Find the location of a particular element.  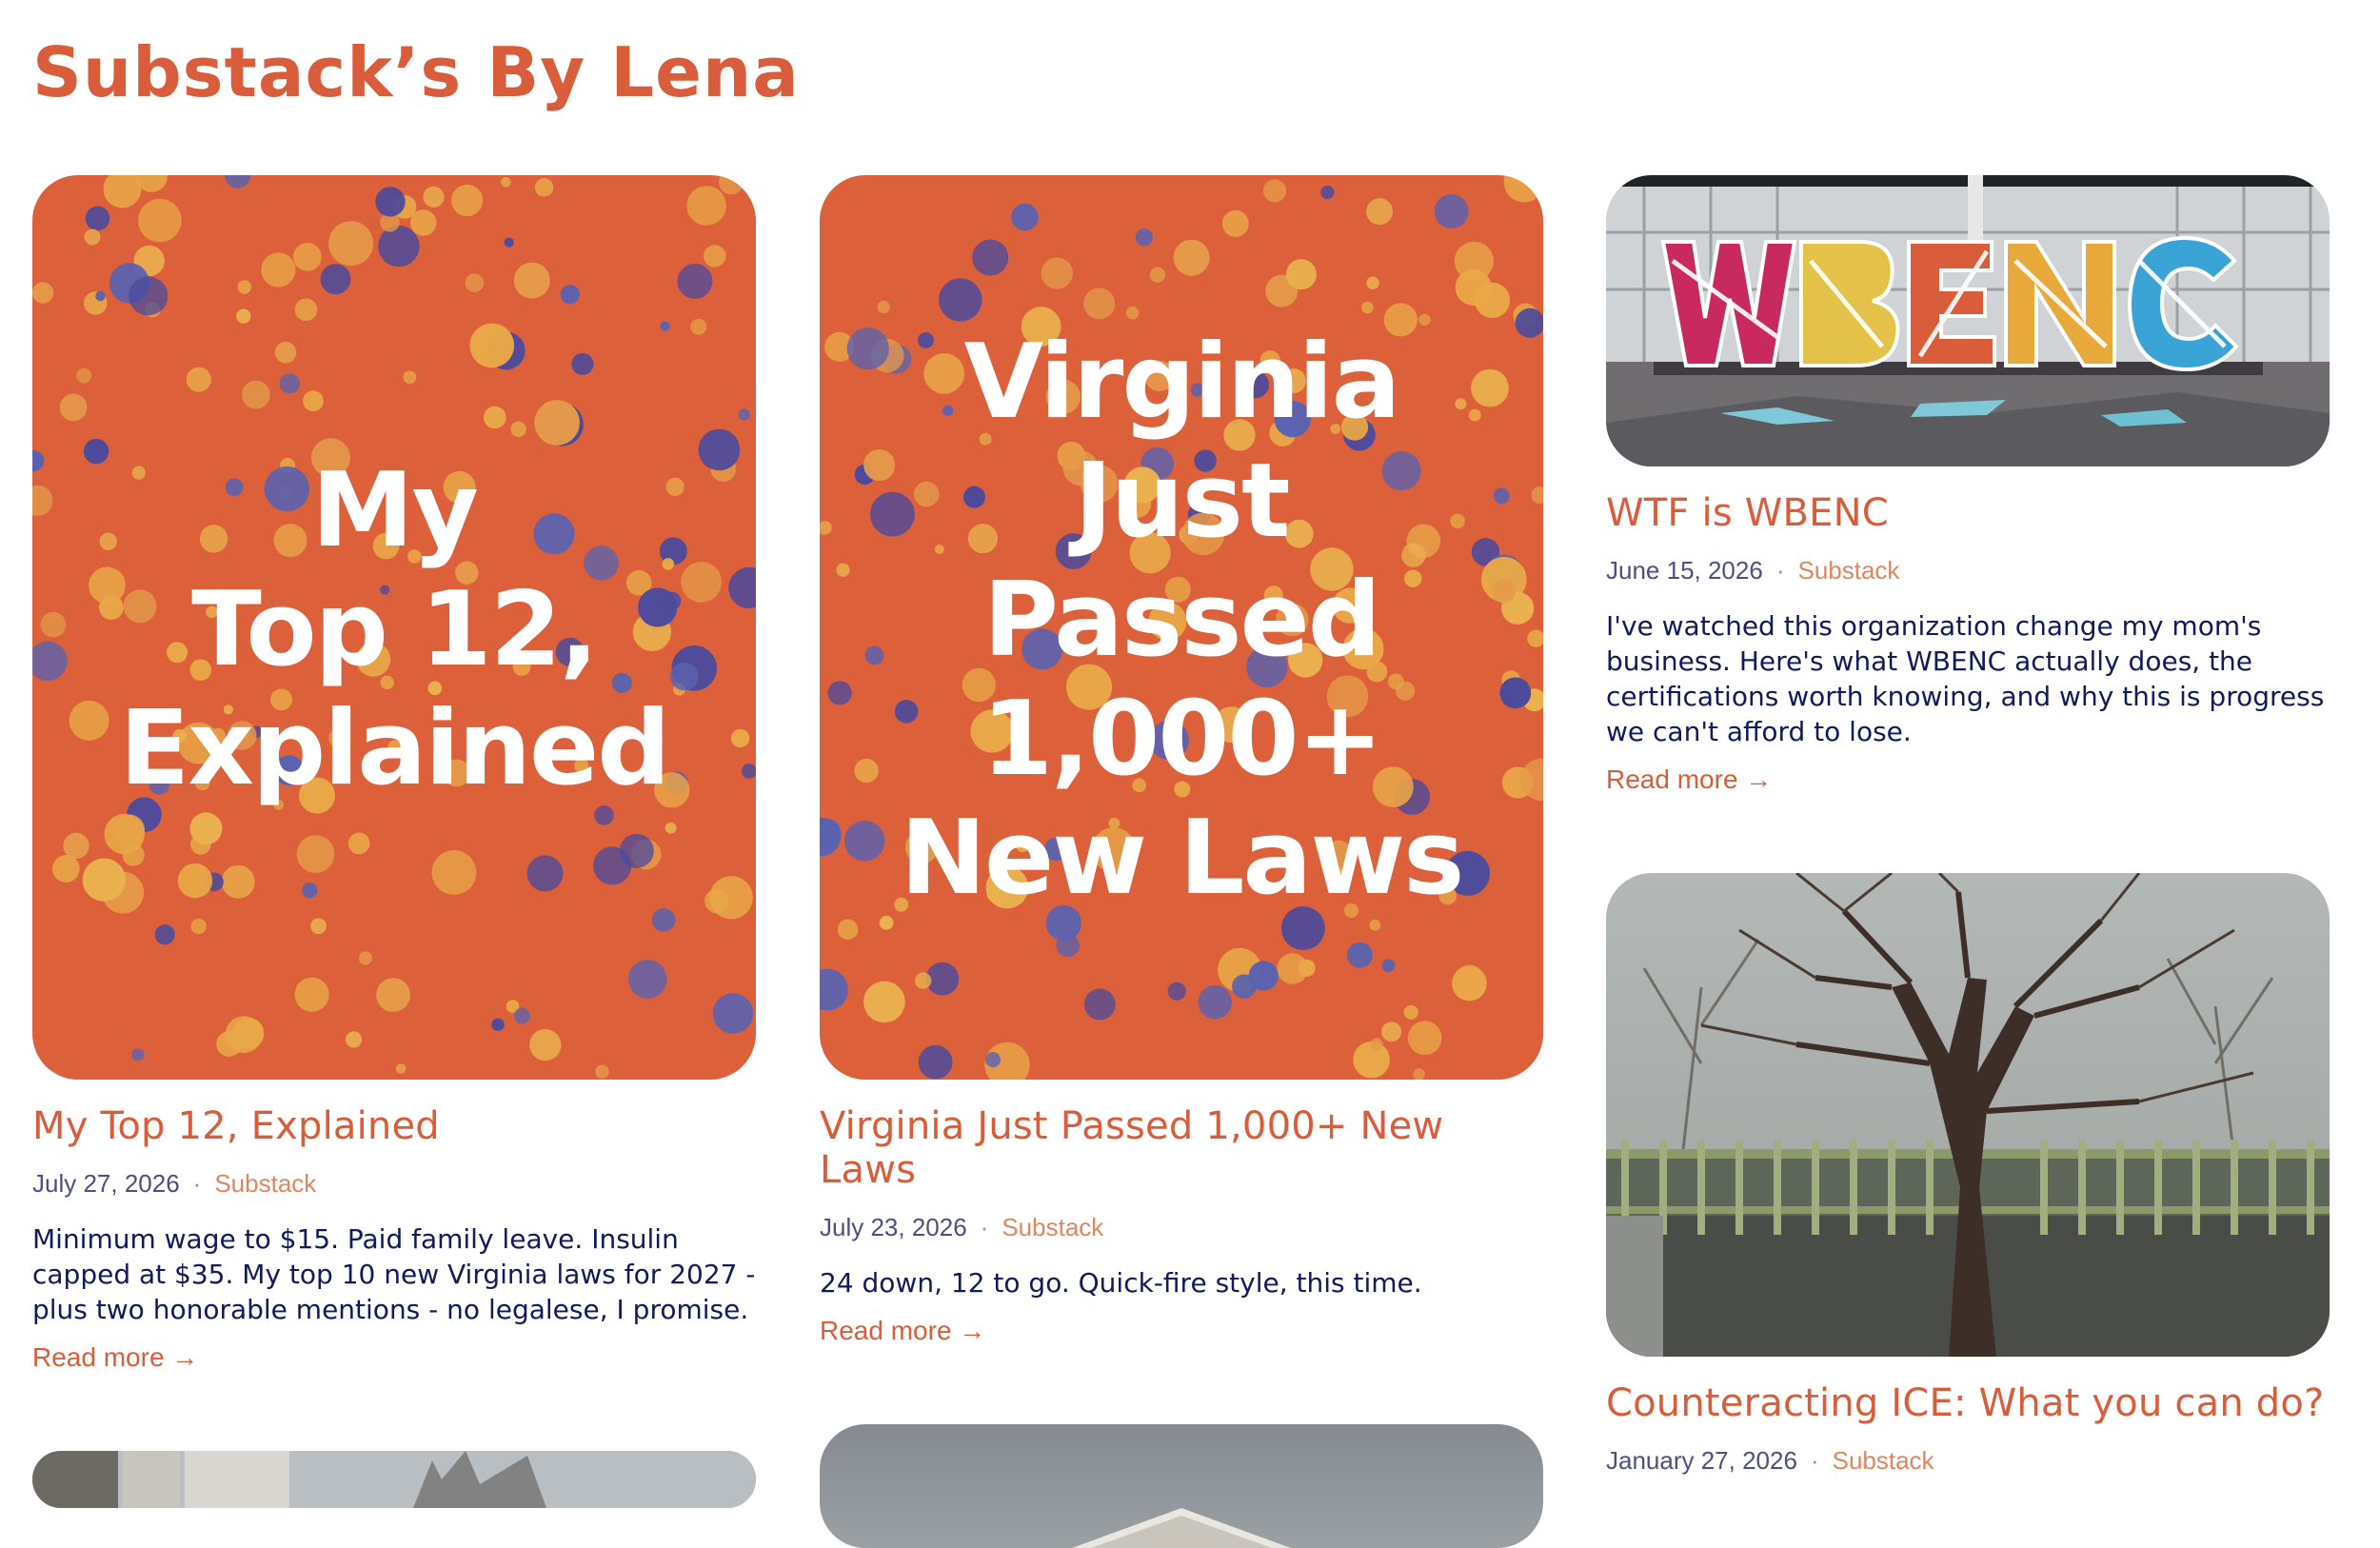

post-meta: June 15, 2026 · Substack is located at coordinates (1968, 570).